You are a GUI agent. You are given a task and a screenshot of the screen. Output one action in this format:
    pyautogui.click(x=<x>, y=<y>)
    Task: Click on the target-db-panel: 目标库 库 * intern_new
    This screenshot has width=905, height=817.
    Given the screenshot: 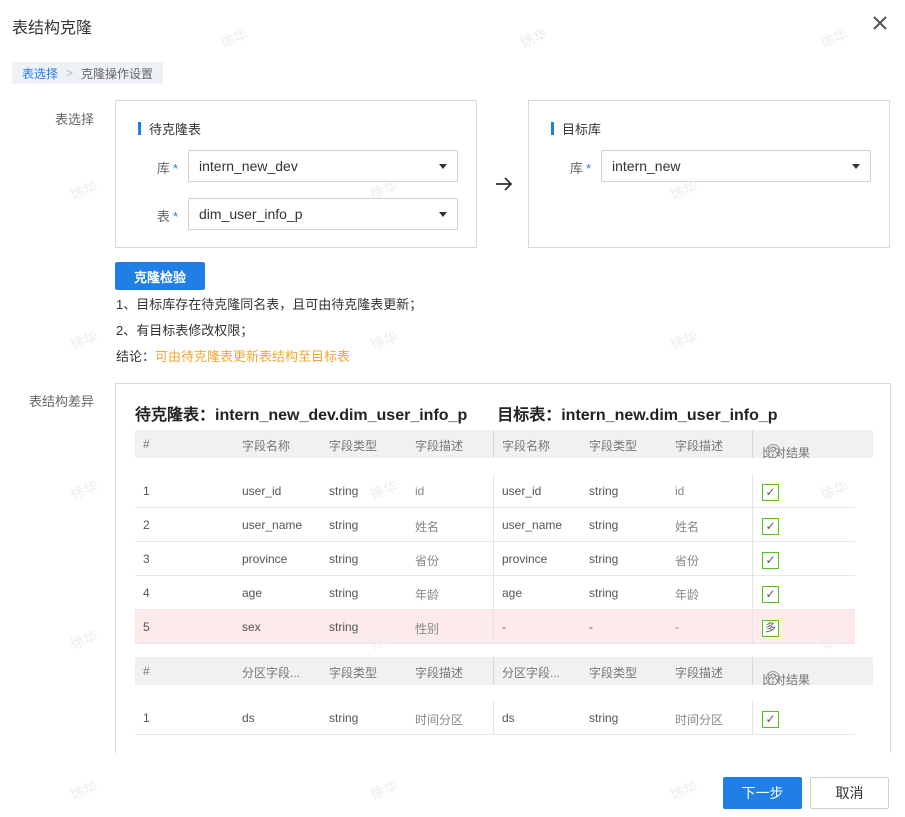 What is the action you would take?
    pyautogui.click(x=709, y=174)
    